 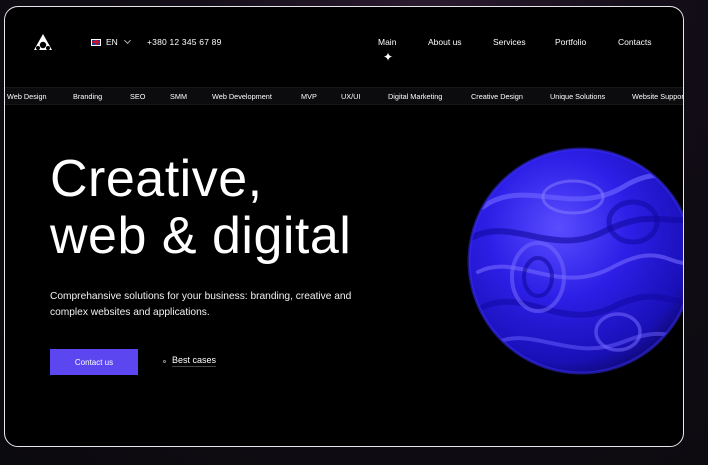 I want to click on language-label: EN, so click(x=112, y=42).